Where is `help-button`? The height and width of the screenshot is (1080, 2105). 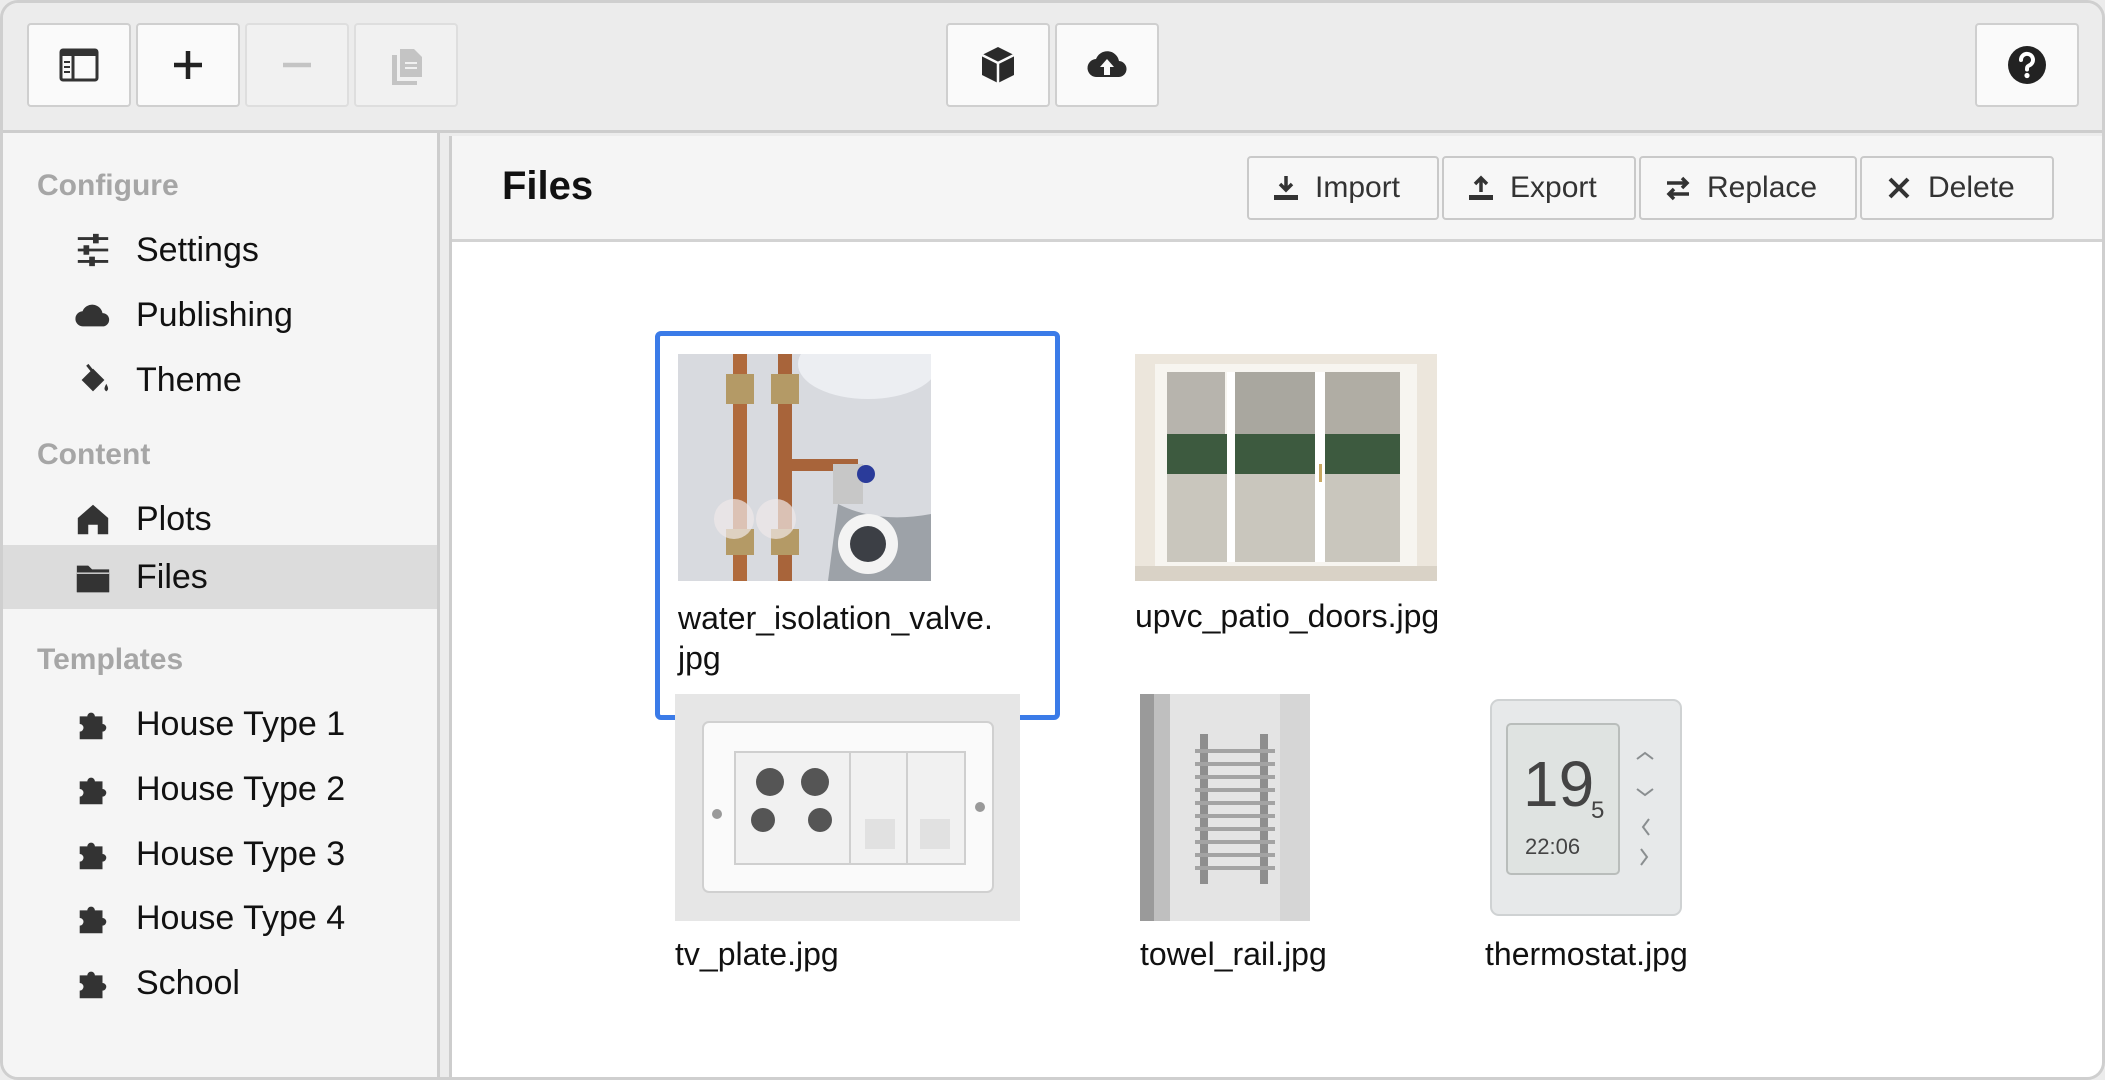 help-button is located at coordinates (2027, 65).